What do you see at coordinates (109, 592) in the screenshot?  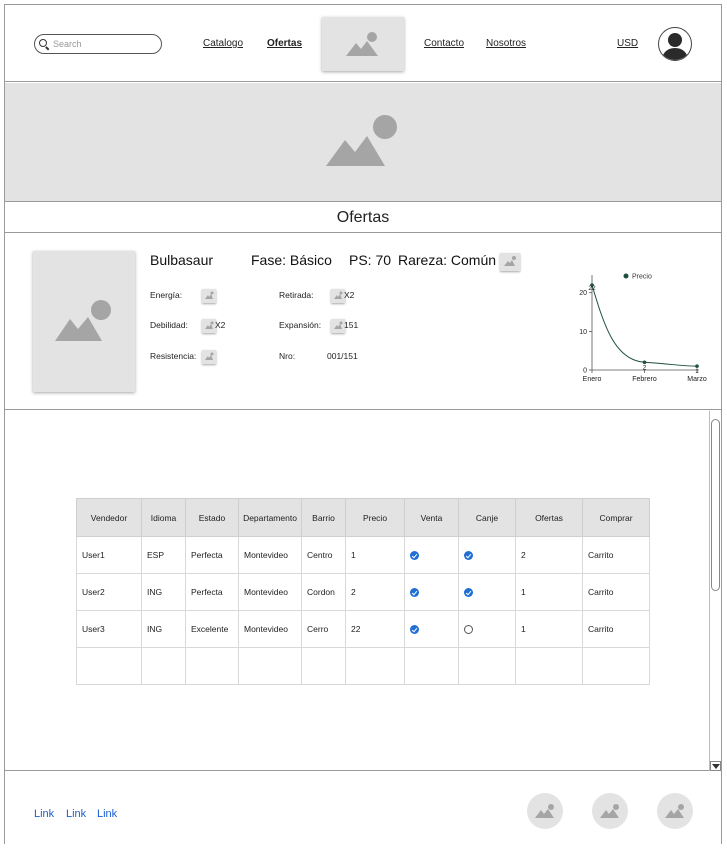 I see `vendedor-cell: User2` at bounding box center [109, 592].